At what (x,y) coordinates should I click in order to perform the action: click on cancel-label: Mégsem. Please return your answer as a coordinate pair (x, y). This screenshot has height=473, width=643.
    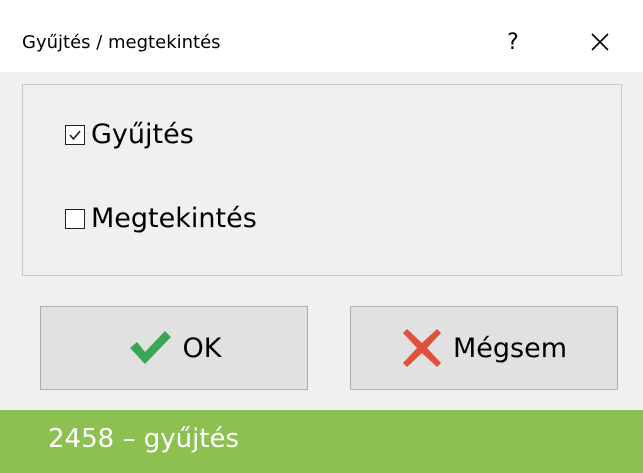
    Looking at the image, I should click on (510, 348).